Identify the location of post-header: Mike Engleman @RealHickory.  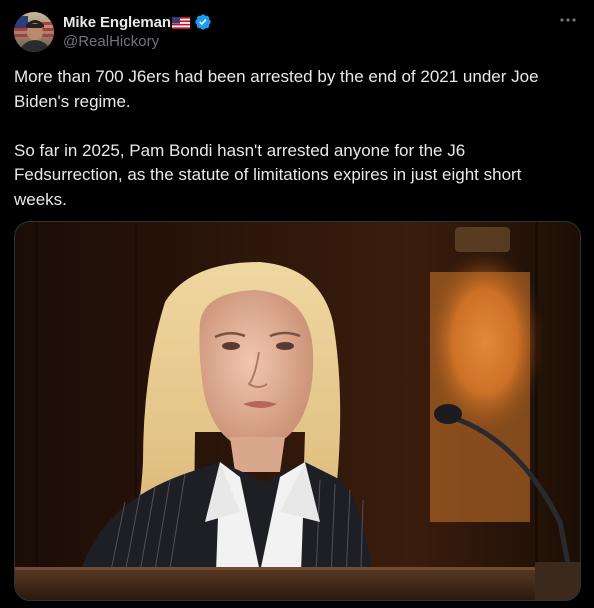
(137, 32).